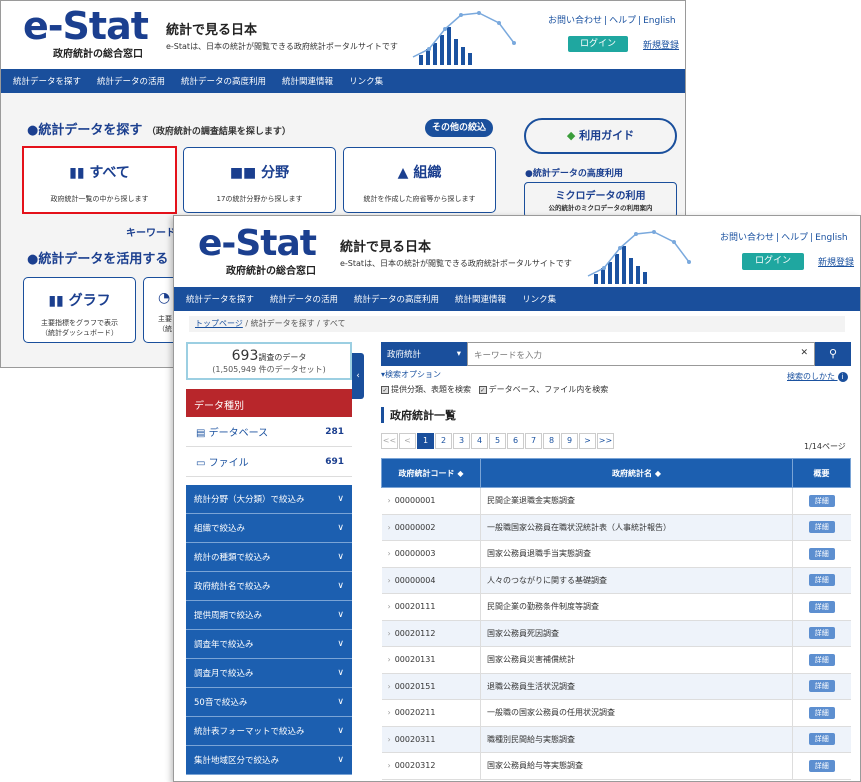 This screenshot has width=861, height=782. I want to click on row-name: 人々のつながりに関する基礎調査, so click(636, 580).